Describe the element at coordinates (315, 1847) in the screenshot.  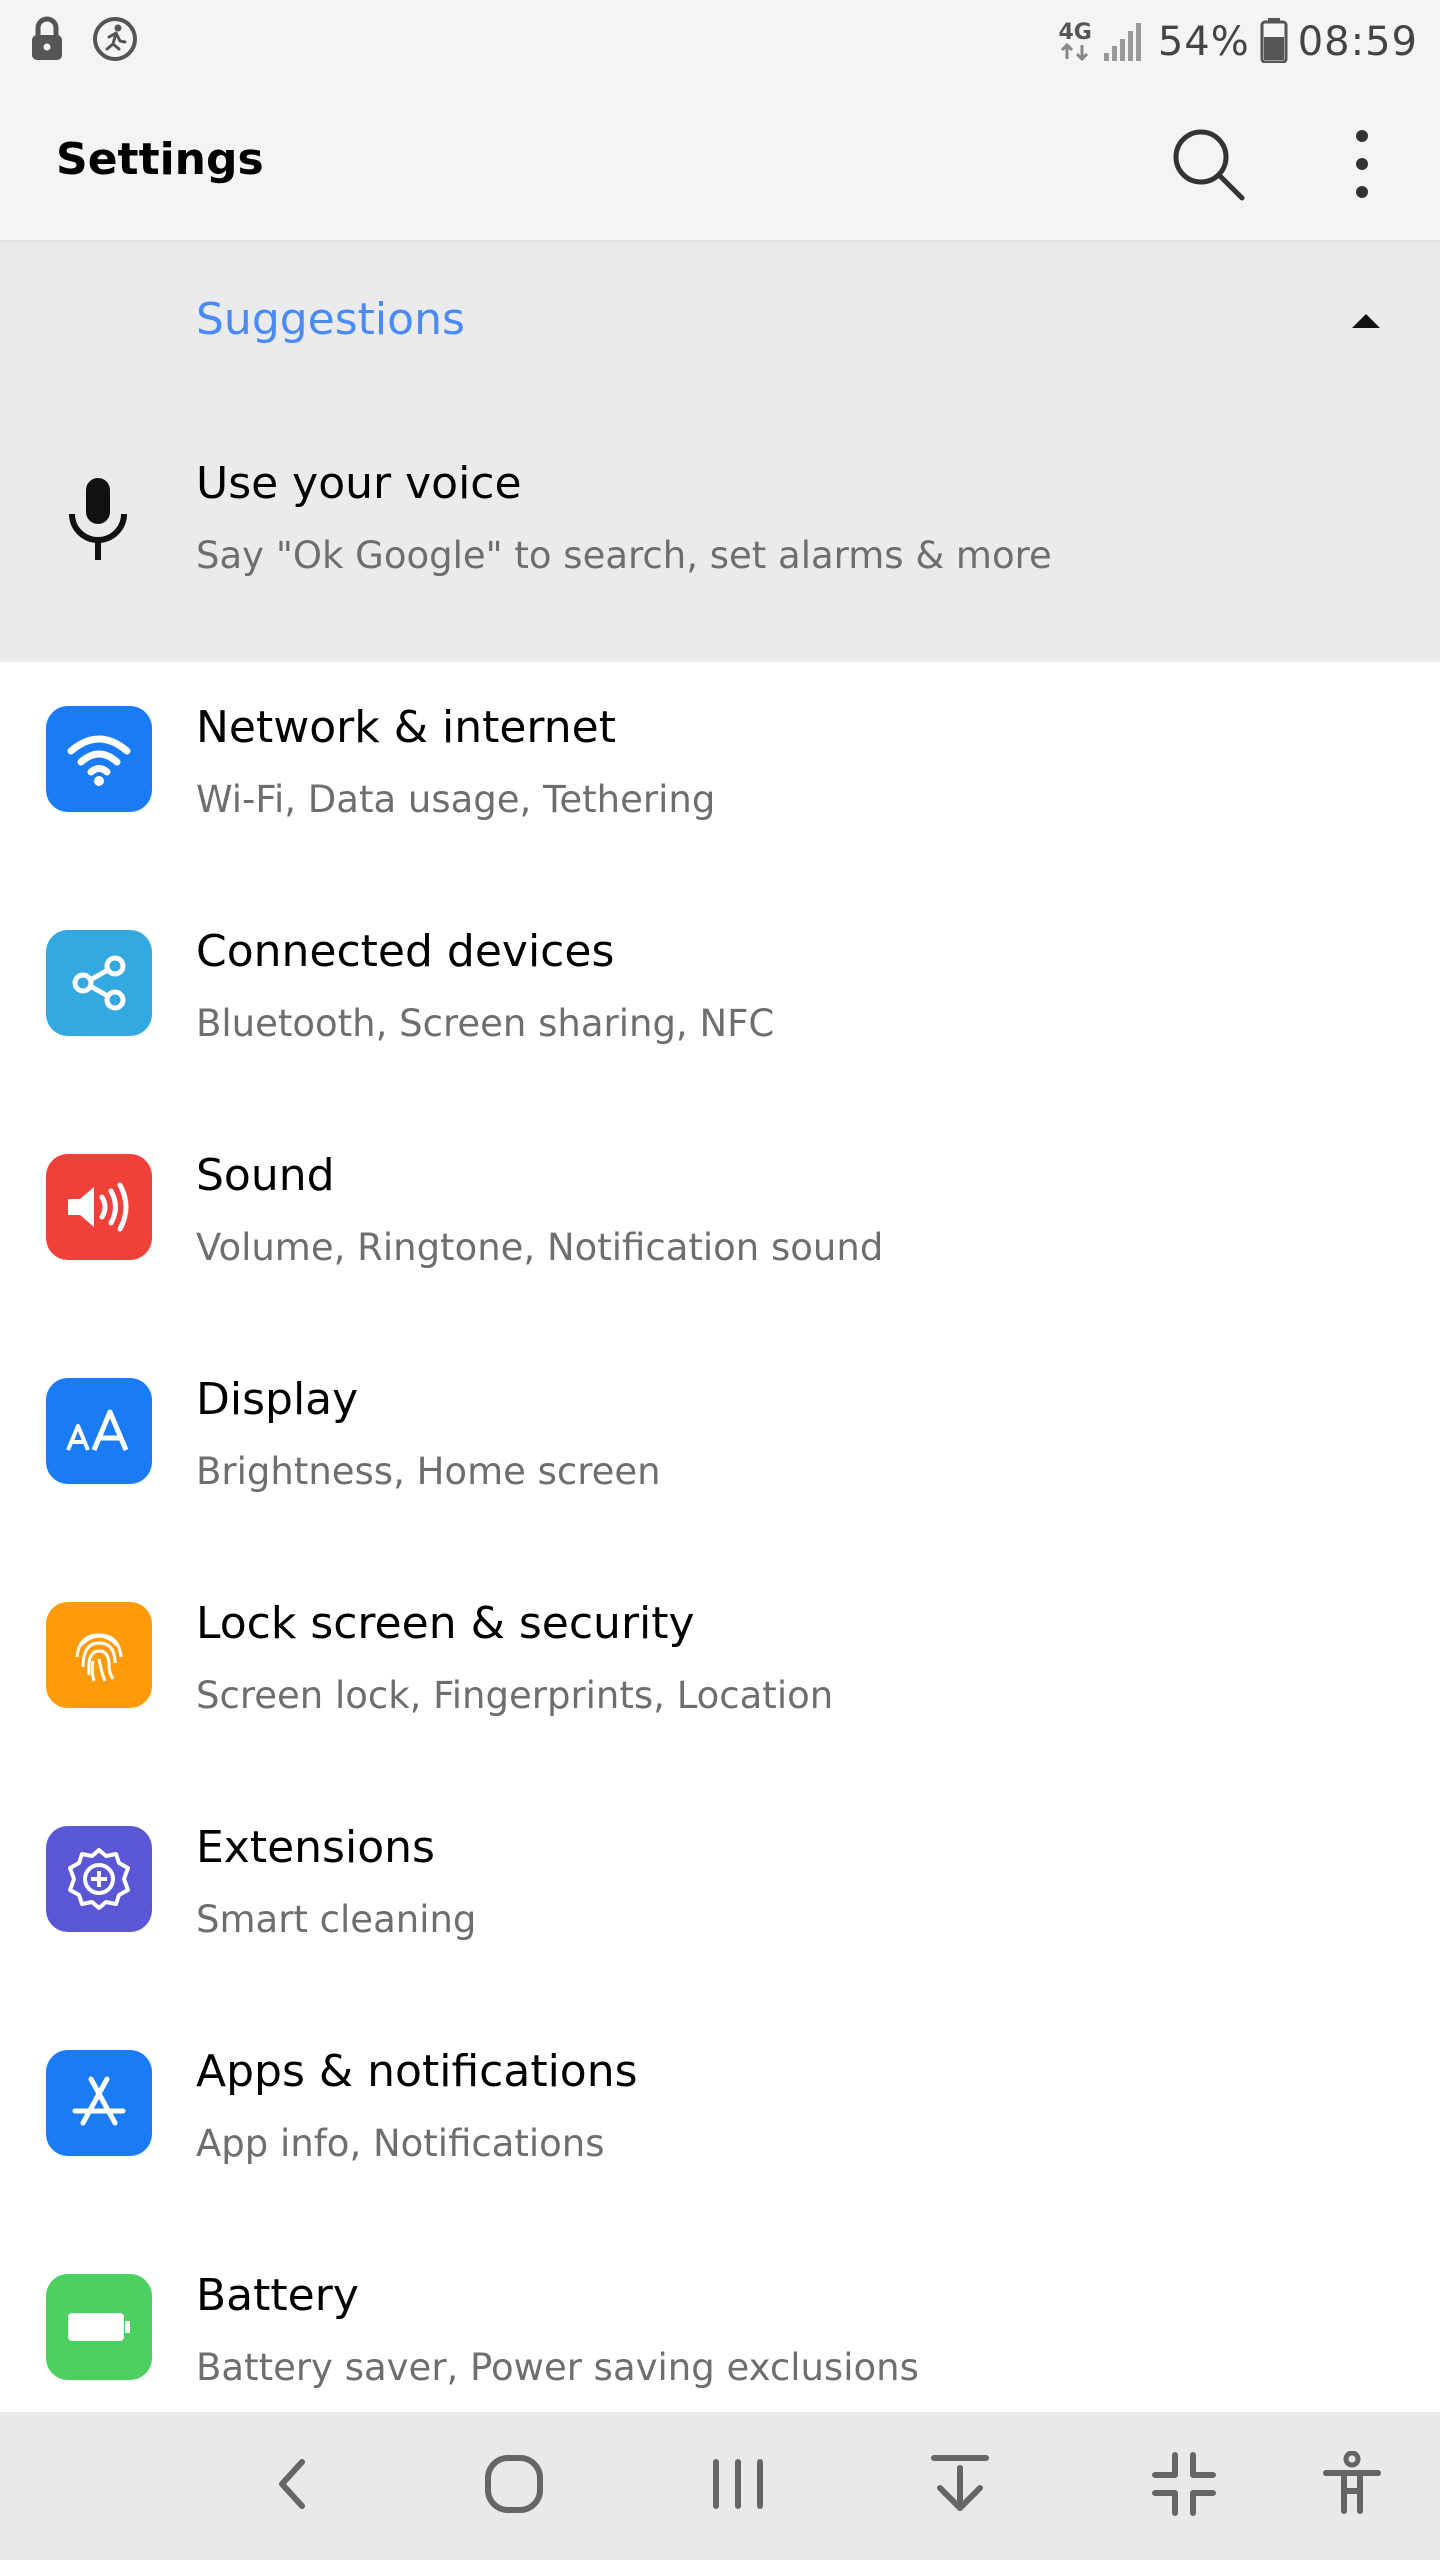
I see `settings-item-title: Extensions` at that location.